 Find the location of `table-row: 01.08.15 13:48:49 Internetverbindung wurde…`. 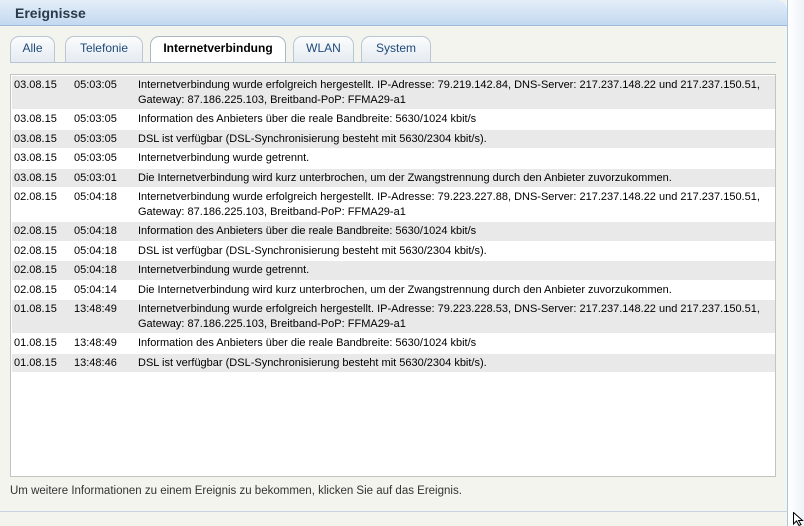

table-row: 01.08.15 13:48:49 Internetverbindung wurde… is located at coordinates (393, 317).